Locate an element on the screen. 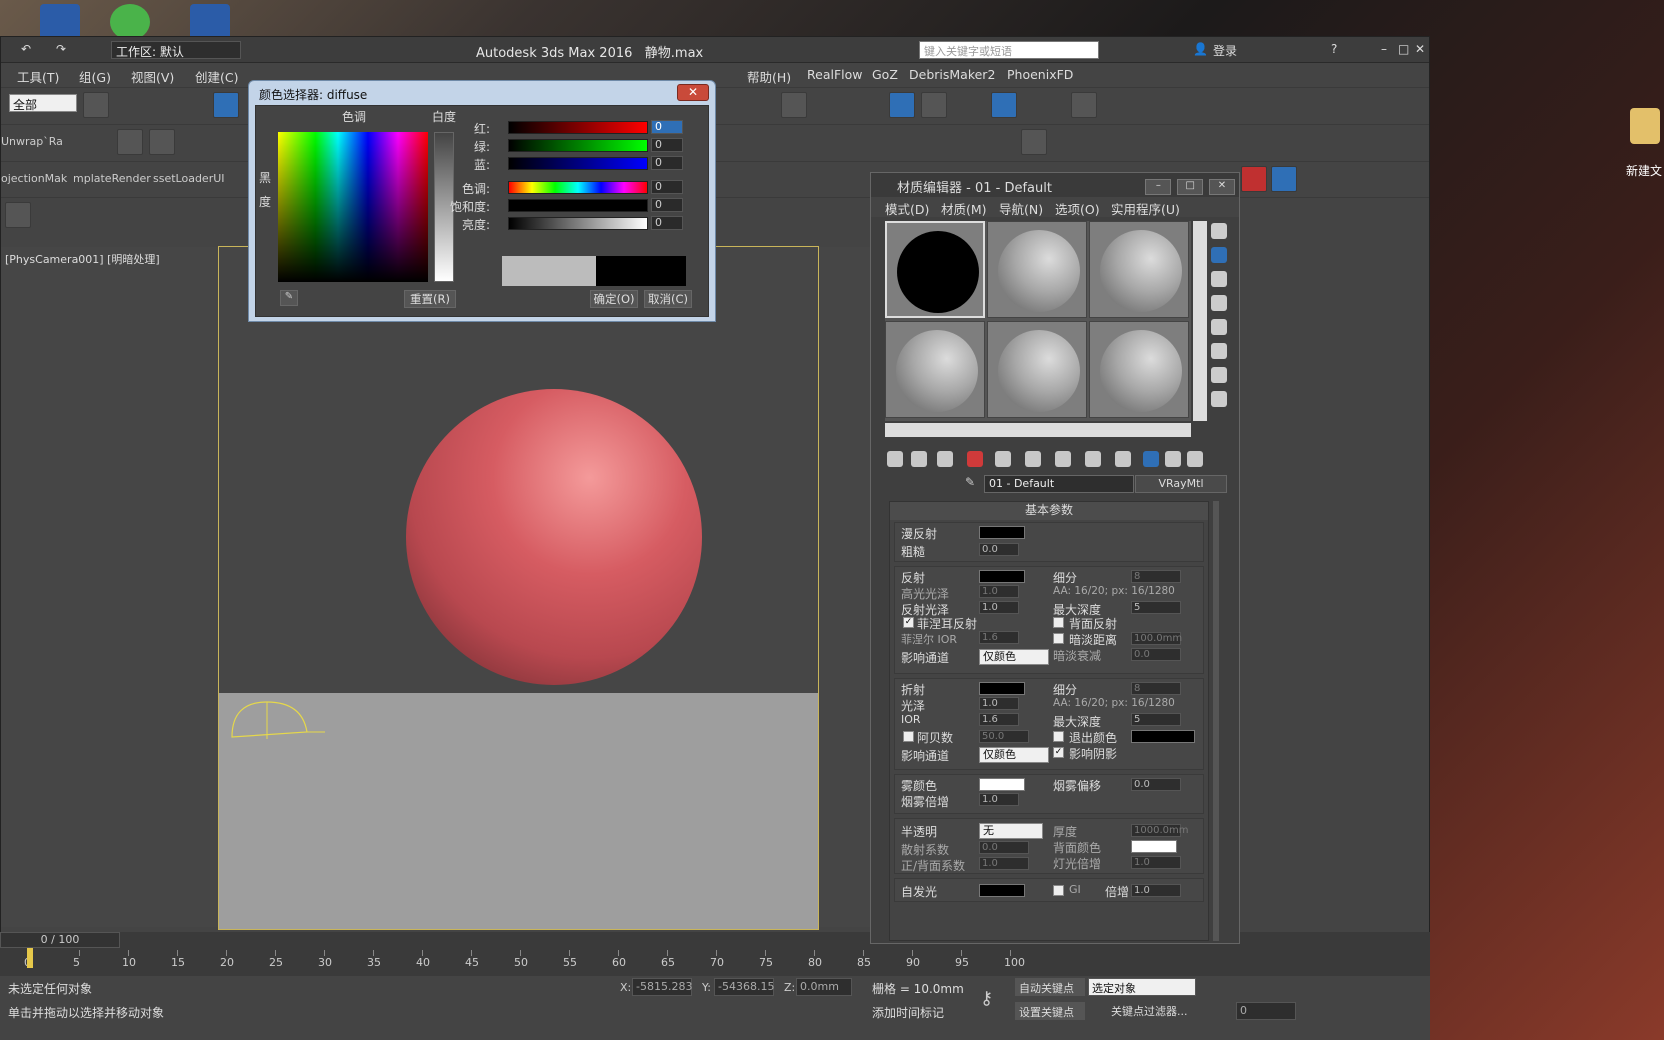  backlight-icon is located at coordinates (1219, 255).